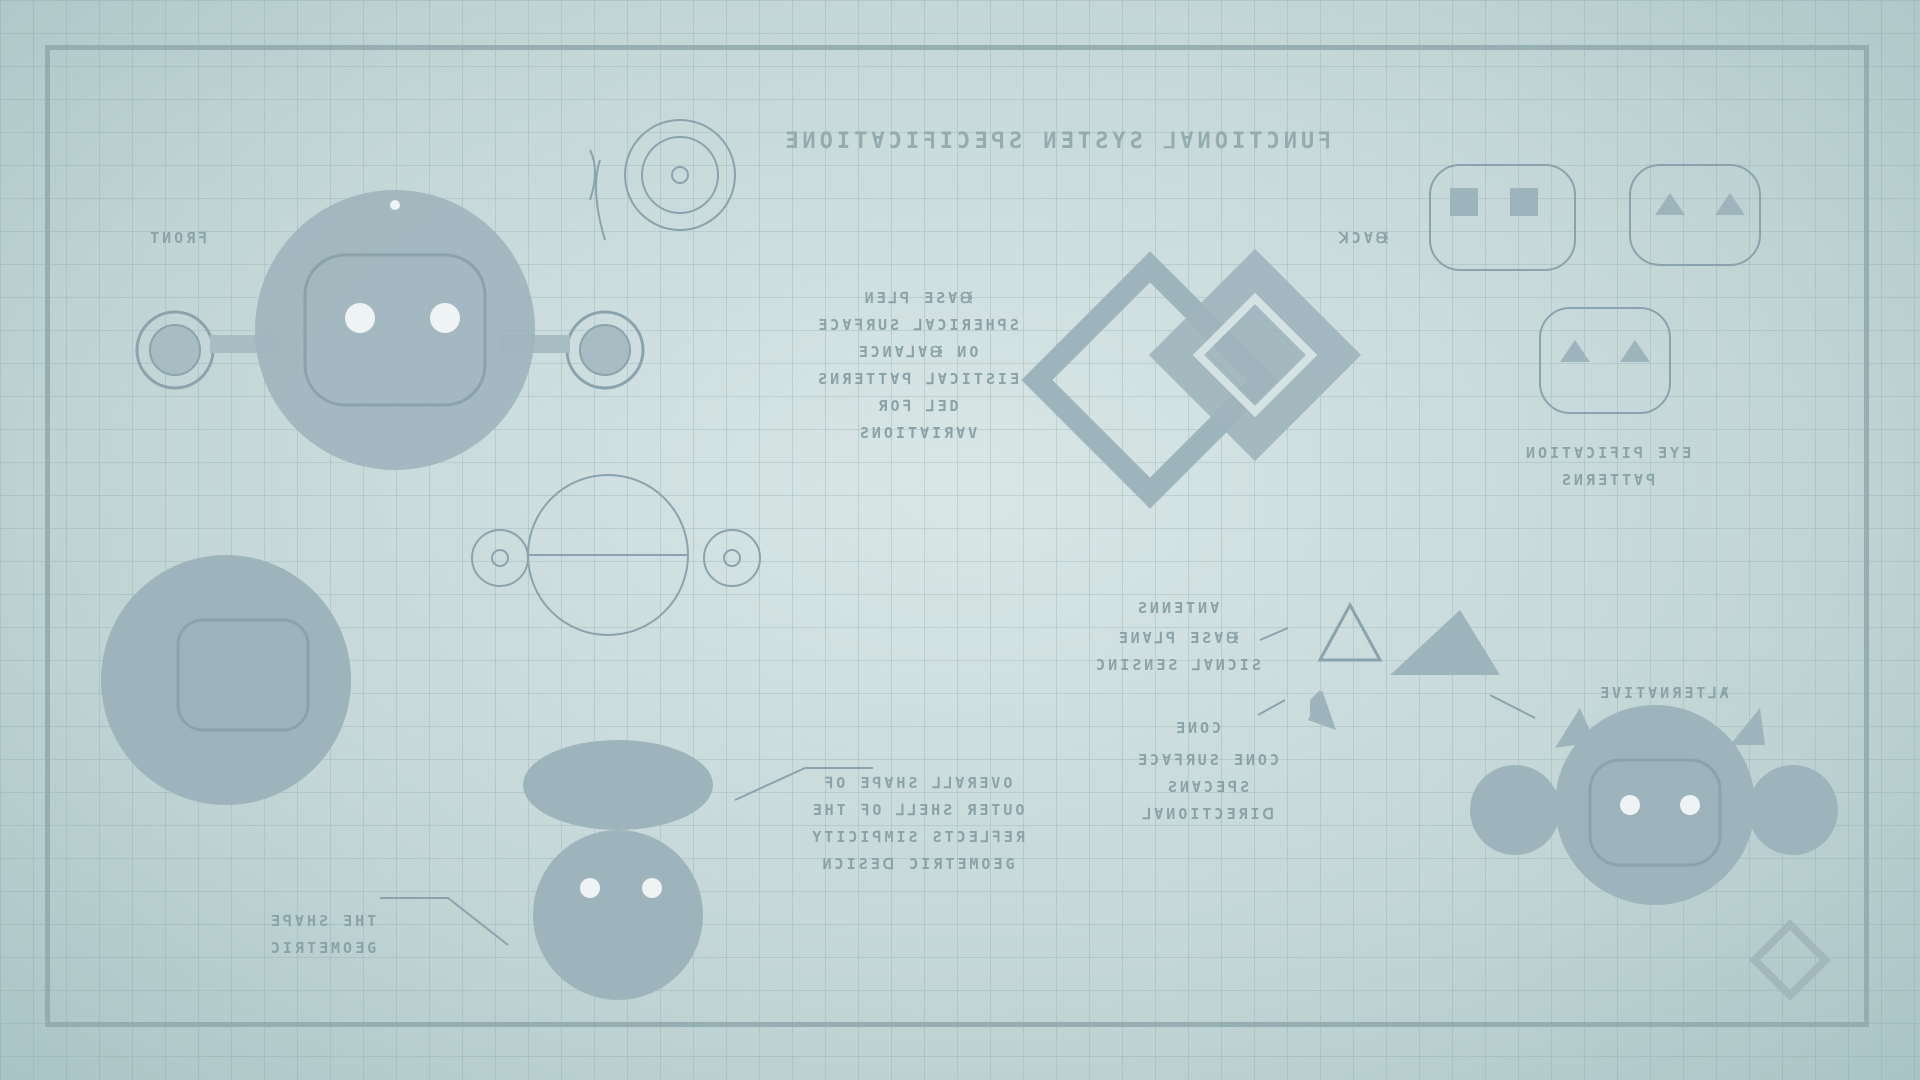 The height and width of the screenshot is (1080, 1920). Describe the element at coordinates (180, 238) in the screenshot. I see `front-view-label: TИOЯꟻ` at that location.